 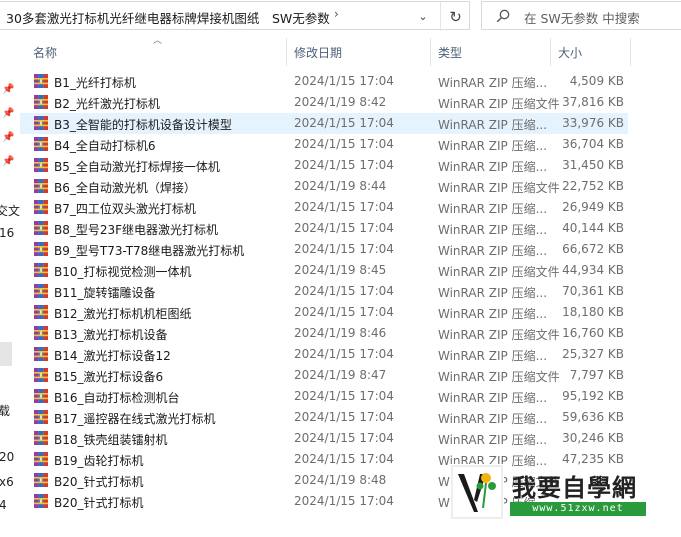 What do you see at coordinates (143, 125) in the screenshot?
I see `file-name: B3_全智能的打标机设备设计模型` at bounding box center [143, 125].